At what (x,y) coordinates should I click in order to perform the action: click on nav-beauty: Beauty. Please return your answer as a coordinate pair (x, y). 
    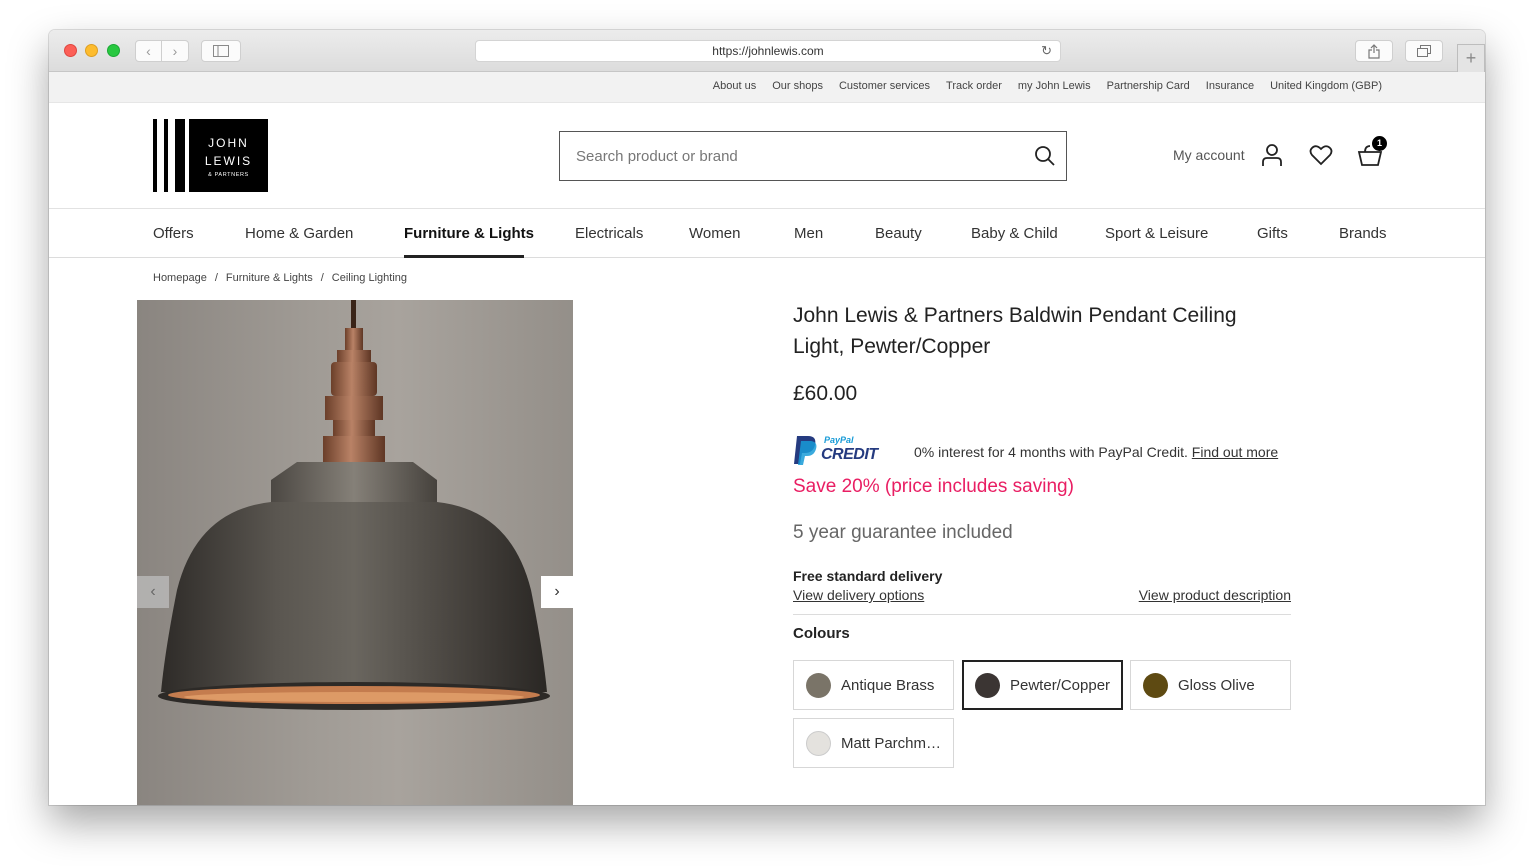
    Looking at the image, I should click on (898, 233).